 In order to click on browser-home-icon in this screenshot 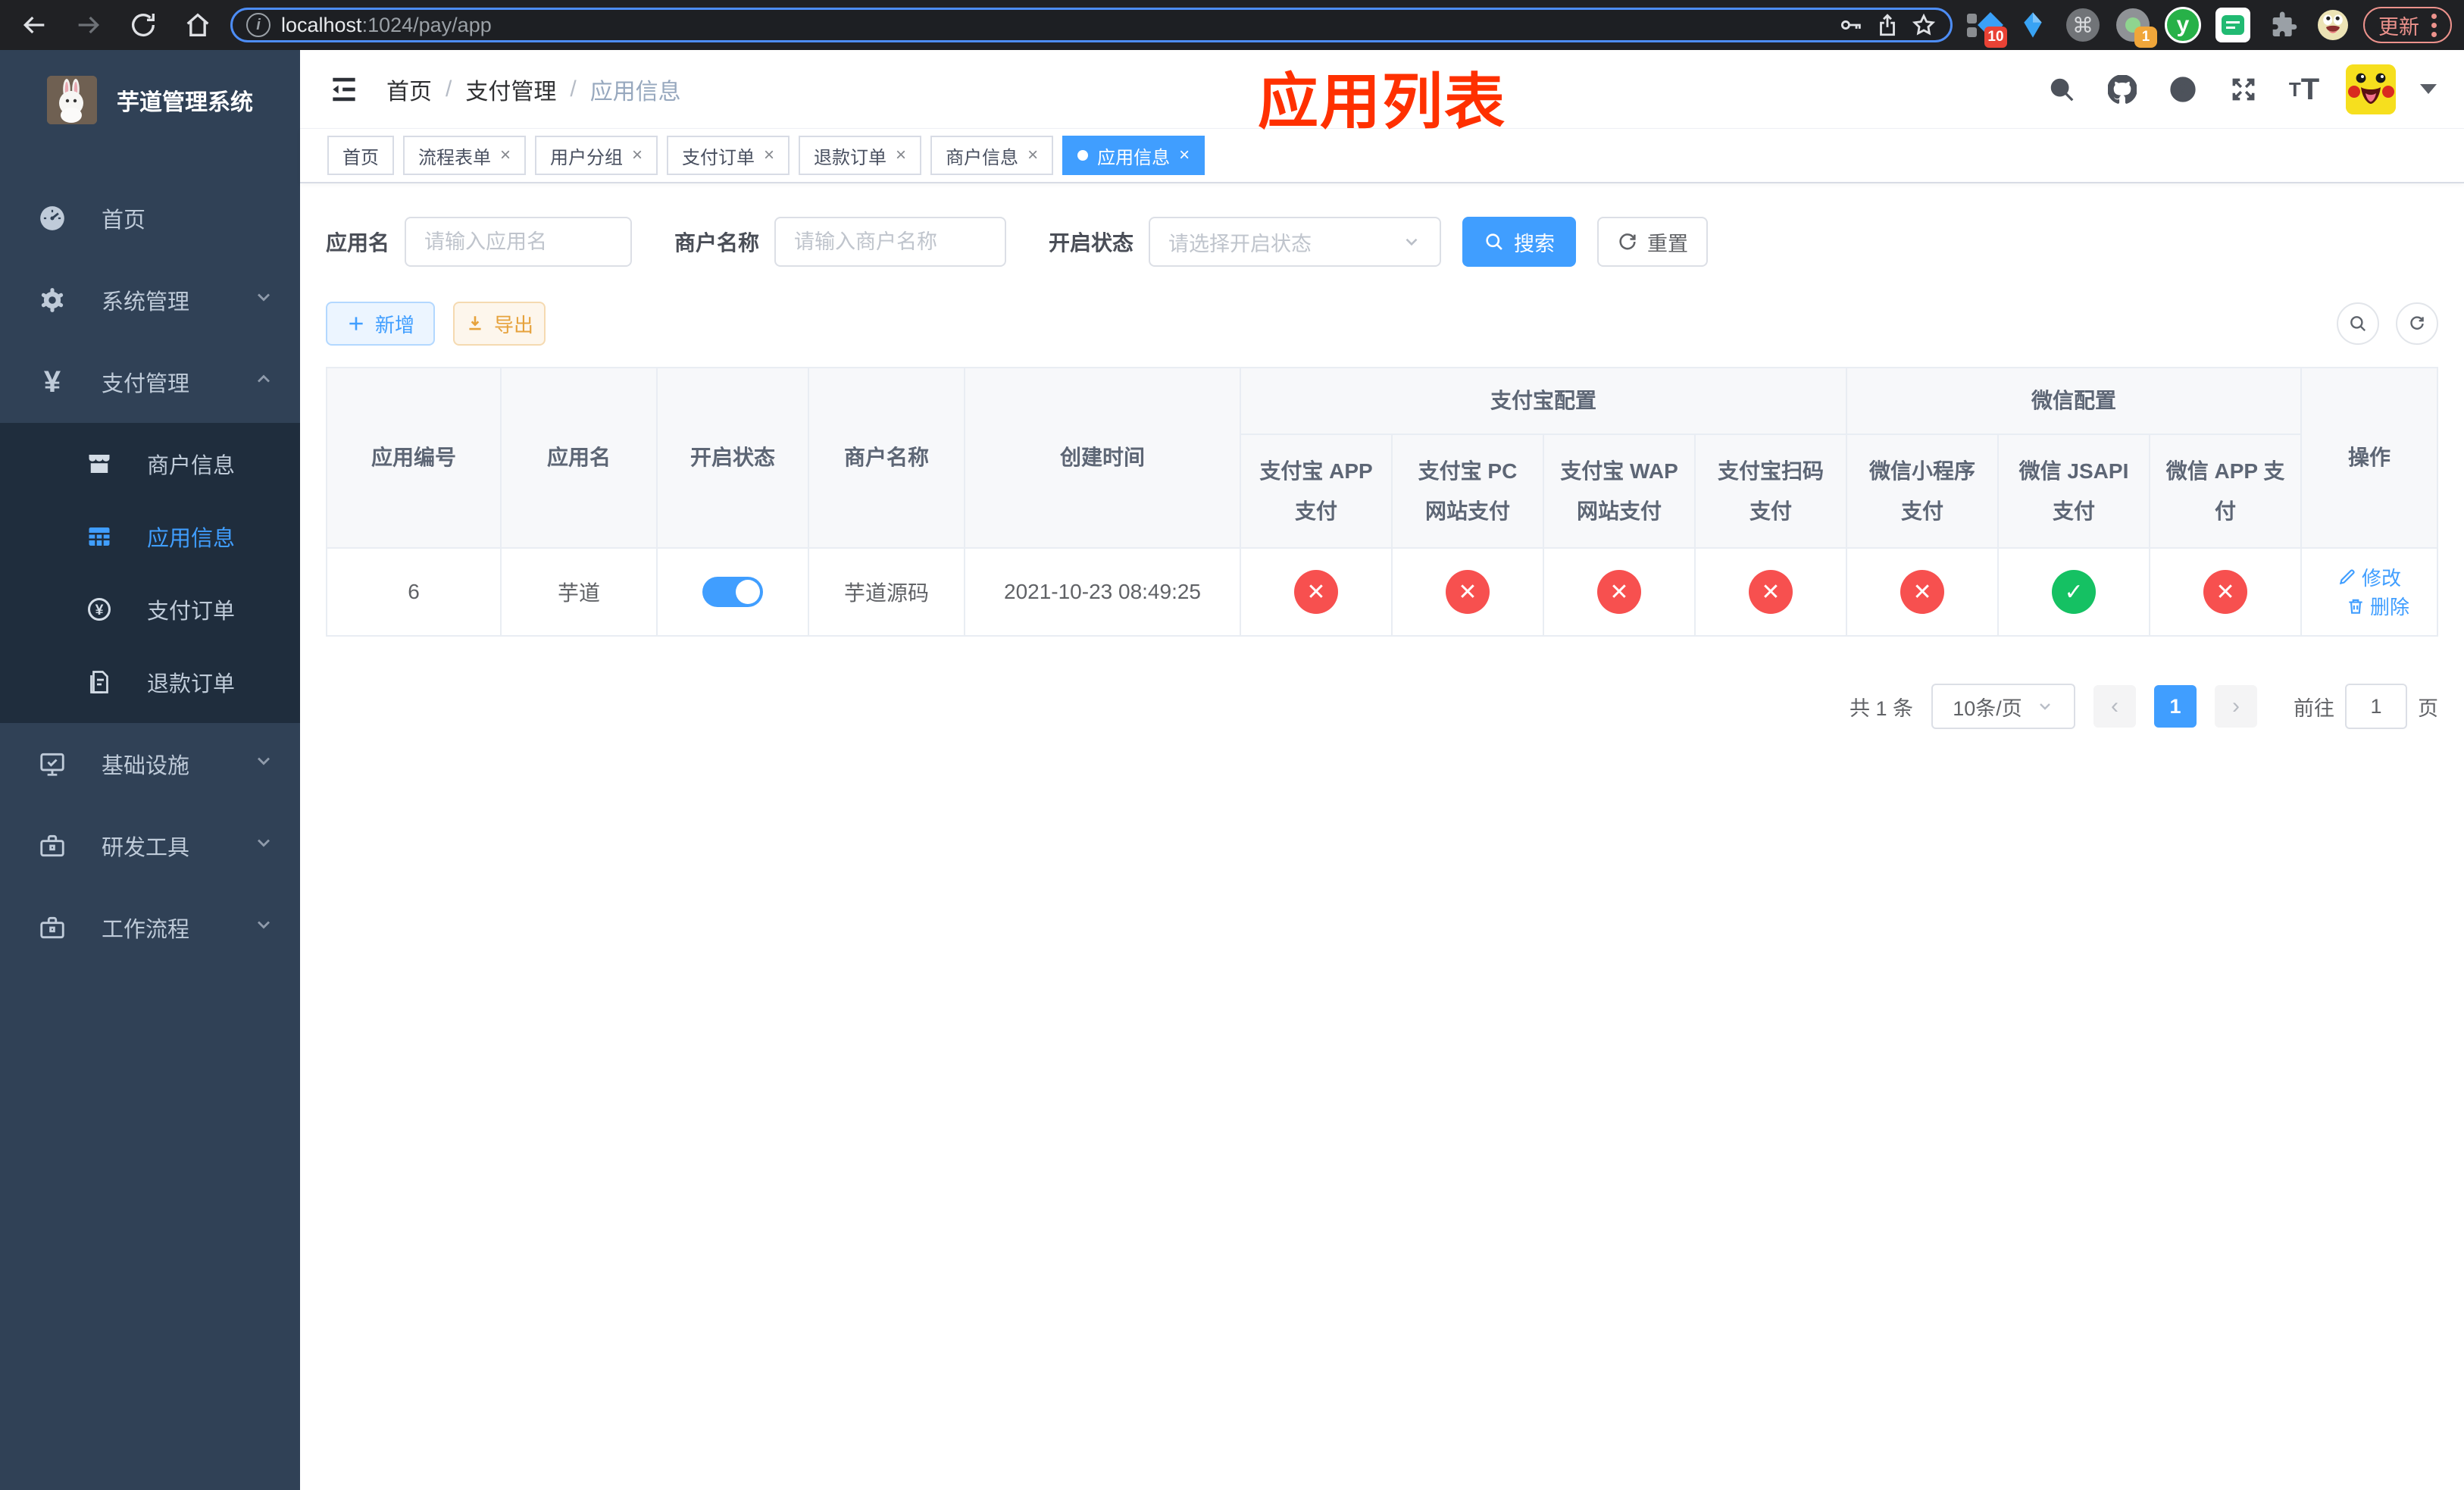, I will do `click(198, 25)`.